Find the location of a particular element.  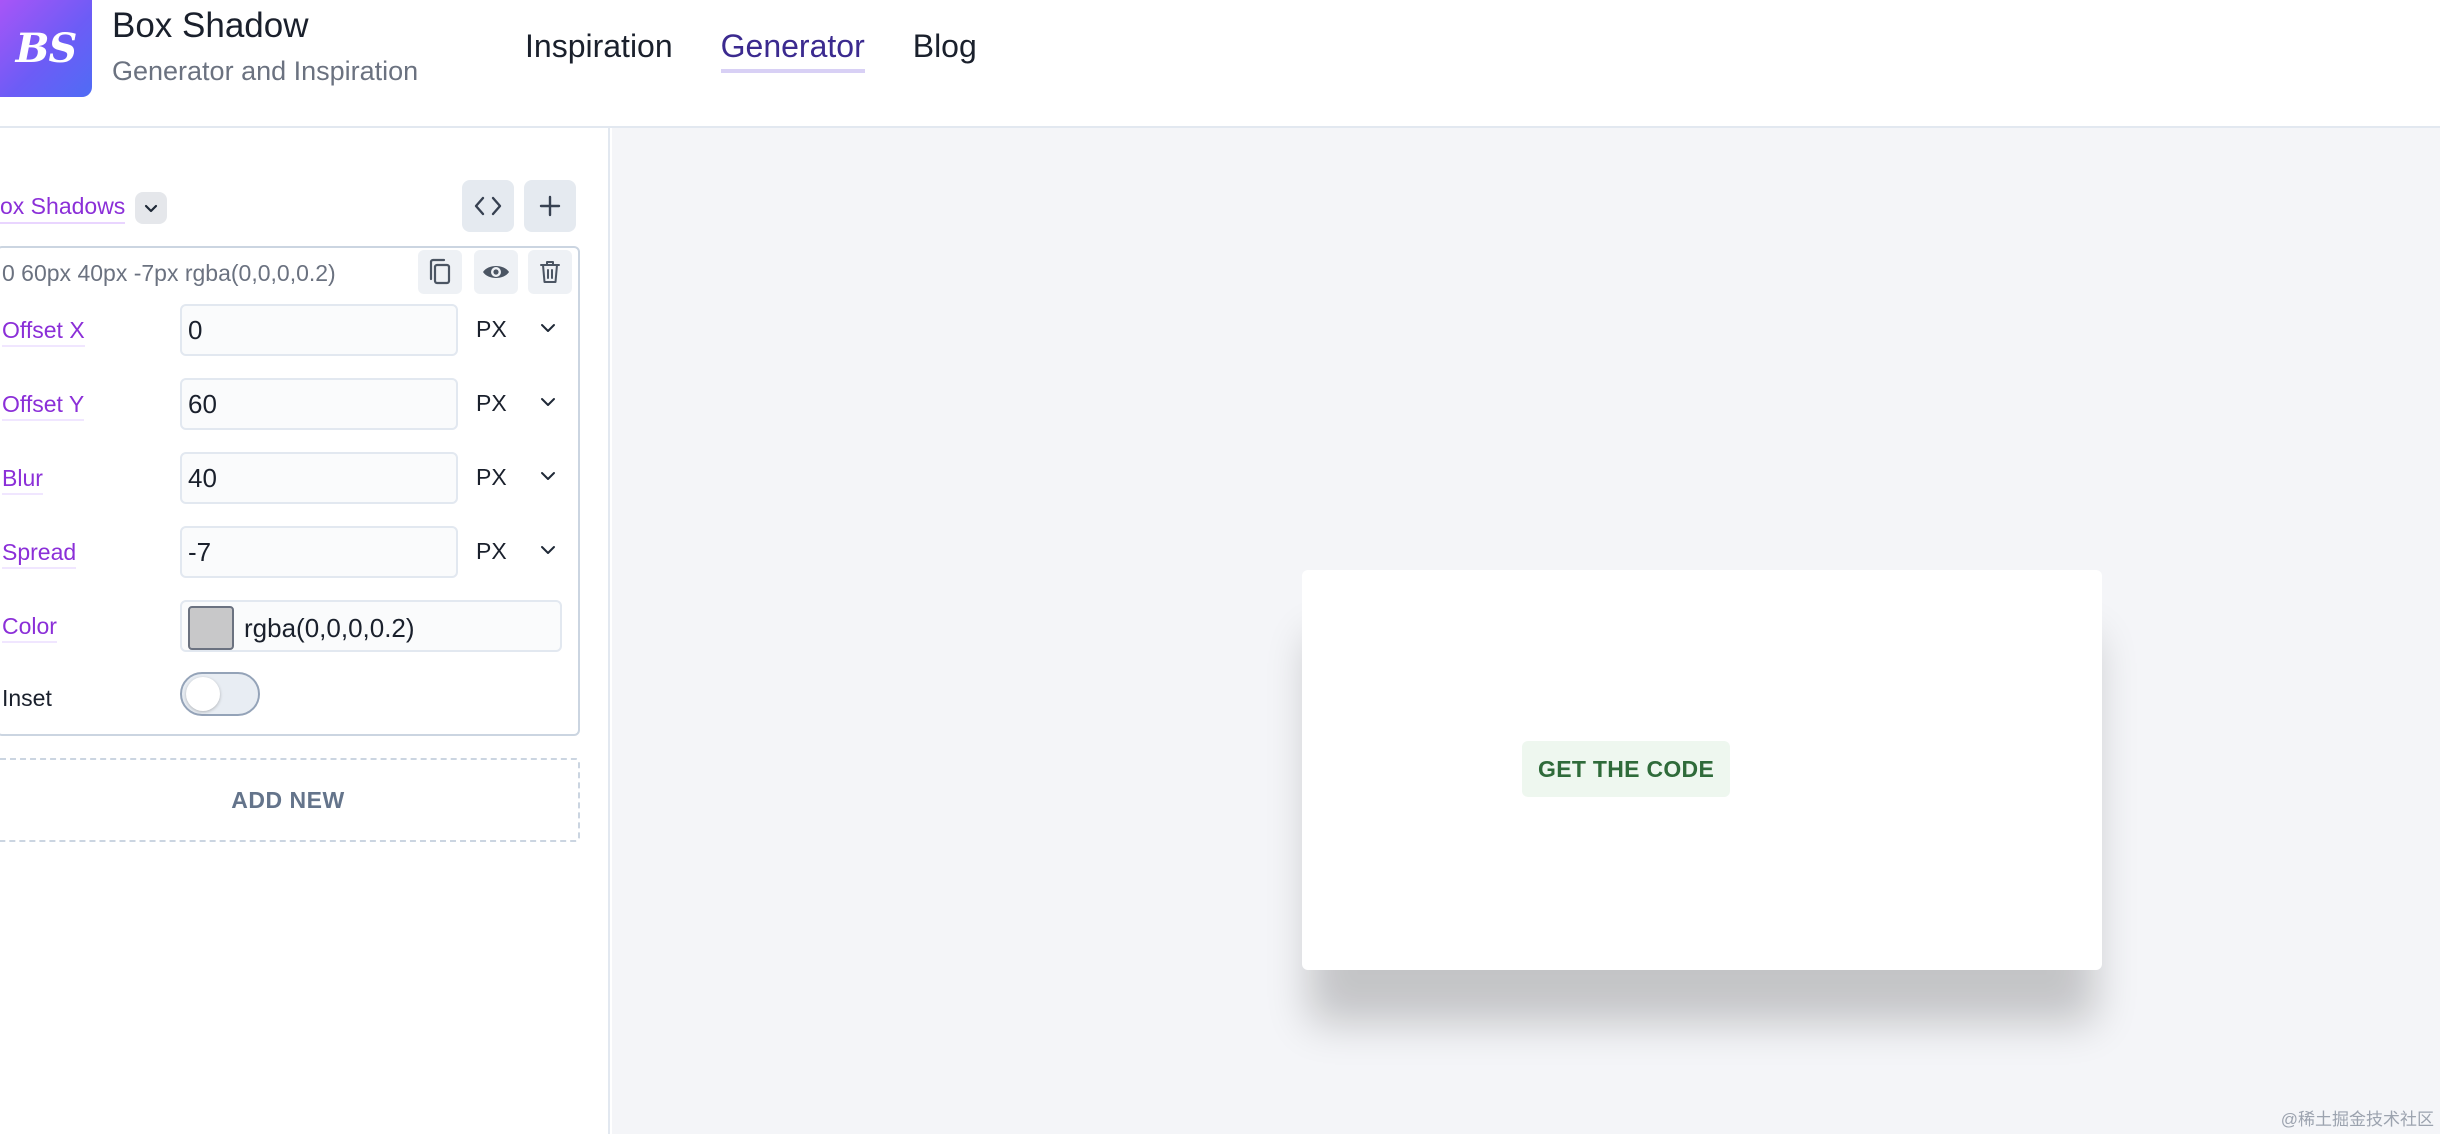

logo-text: BS is located at coordinates (46, 48).